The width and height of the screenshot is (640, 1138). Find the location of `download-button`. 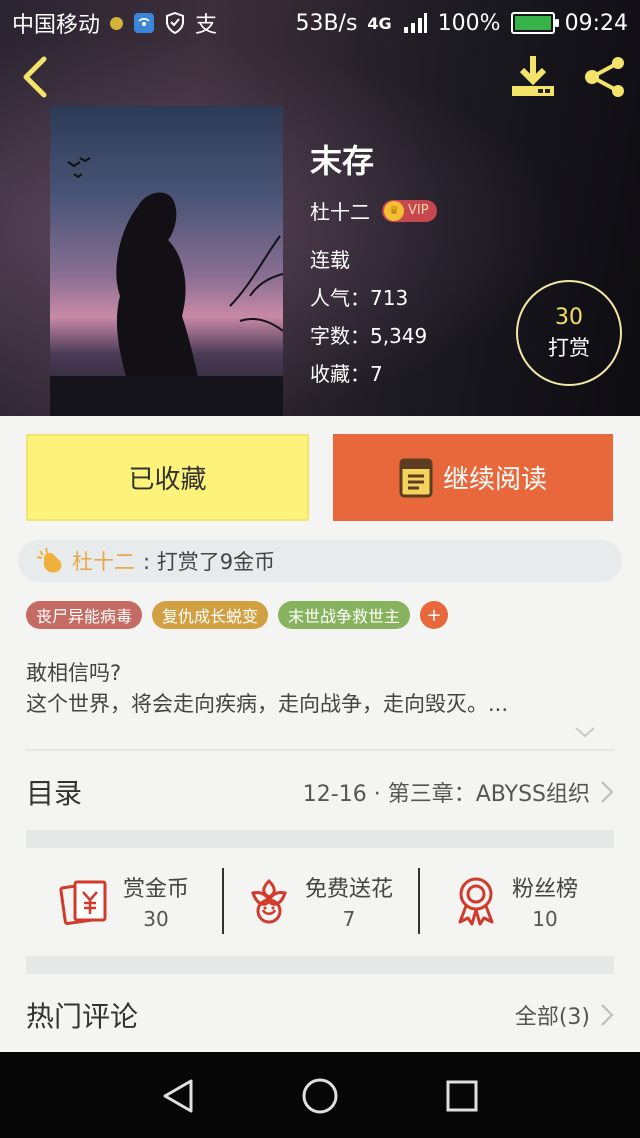

download-button is located at coordinates (533, 77).